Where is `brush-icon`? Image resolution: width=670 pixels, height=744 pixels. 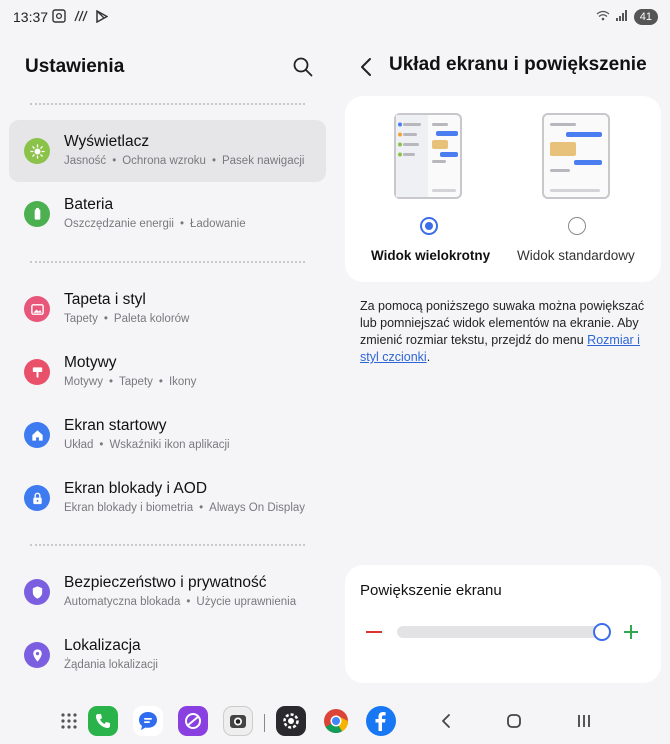
brush-icon is located at coordinates (37, 372).